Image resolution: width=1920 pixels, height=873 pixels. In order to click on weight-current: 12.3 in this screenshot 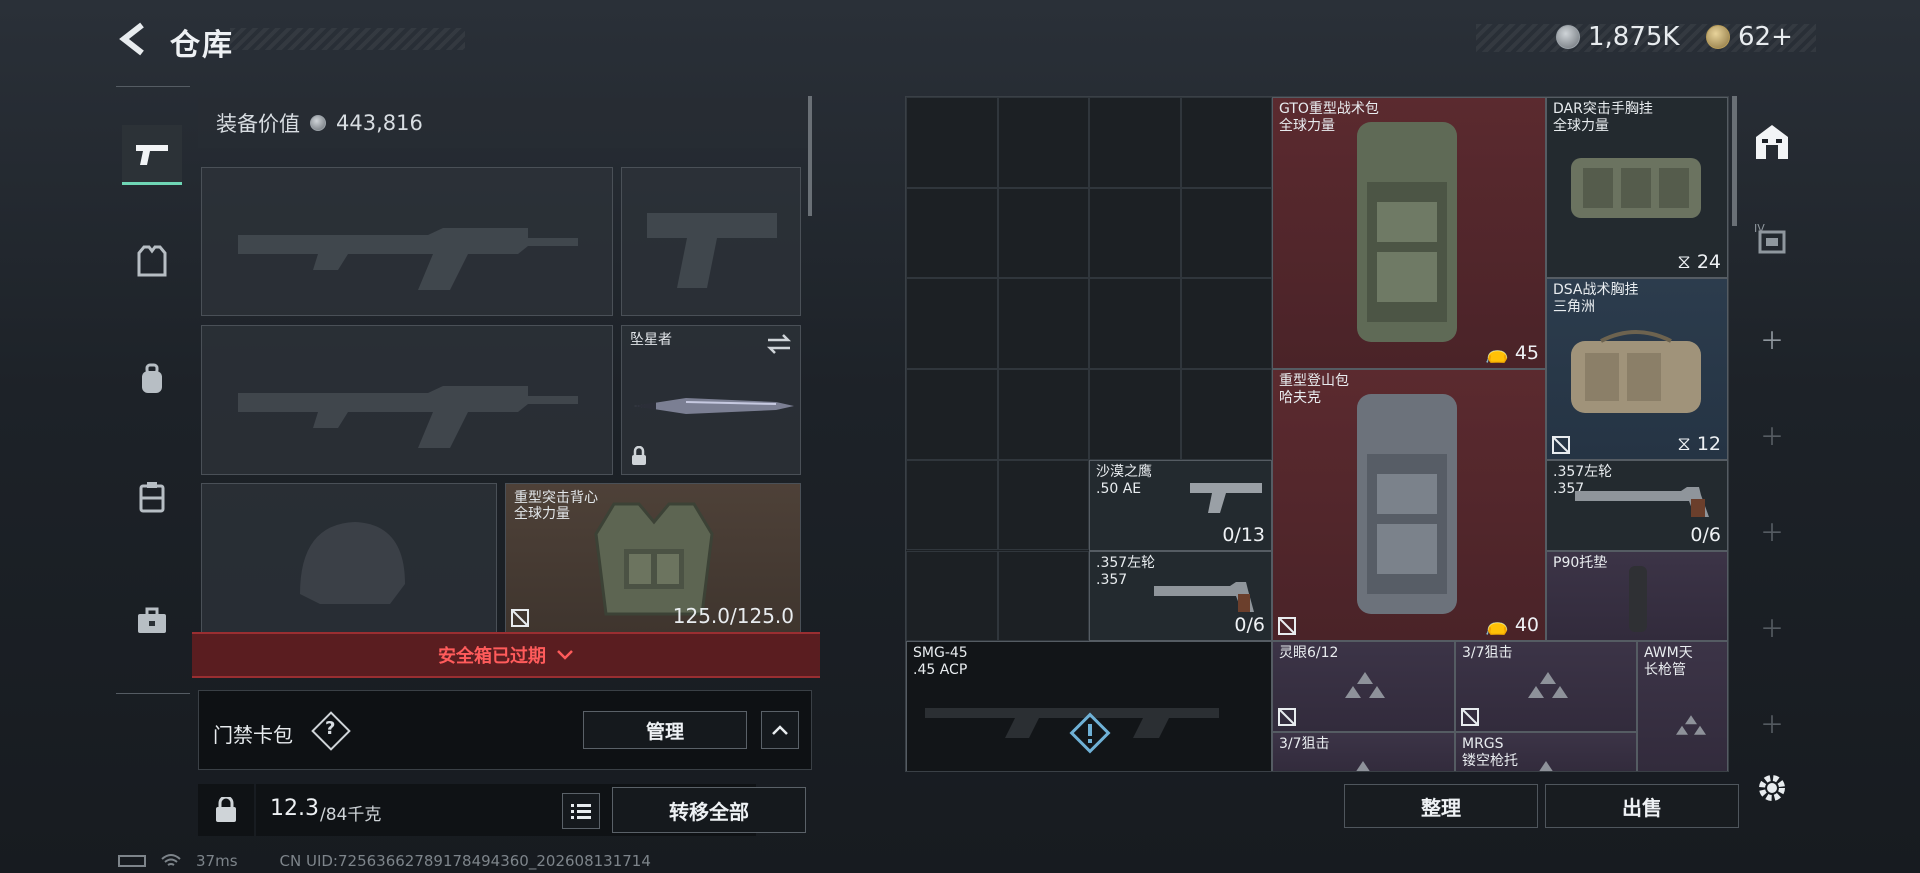, I will do `click(294, 808)`.